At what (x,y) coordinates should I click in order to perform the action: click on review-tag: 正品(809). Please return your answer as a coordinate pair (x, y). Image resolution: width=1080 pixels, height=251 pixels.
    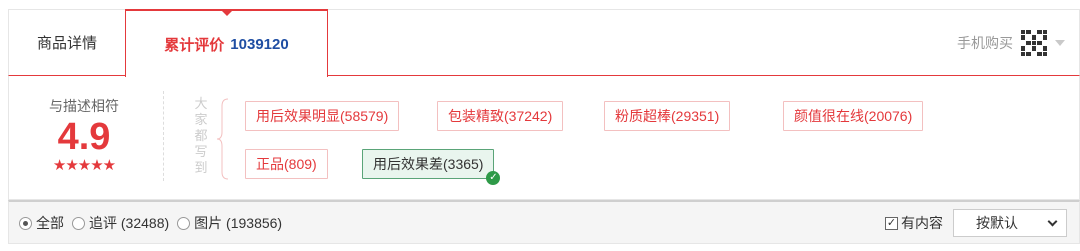
    Looking at the image, I should click on (286, 164).